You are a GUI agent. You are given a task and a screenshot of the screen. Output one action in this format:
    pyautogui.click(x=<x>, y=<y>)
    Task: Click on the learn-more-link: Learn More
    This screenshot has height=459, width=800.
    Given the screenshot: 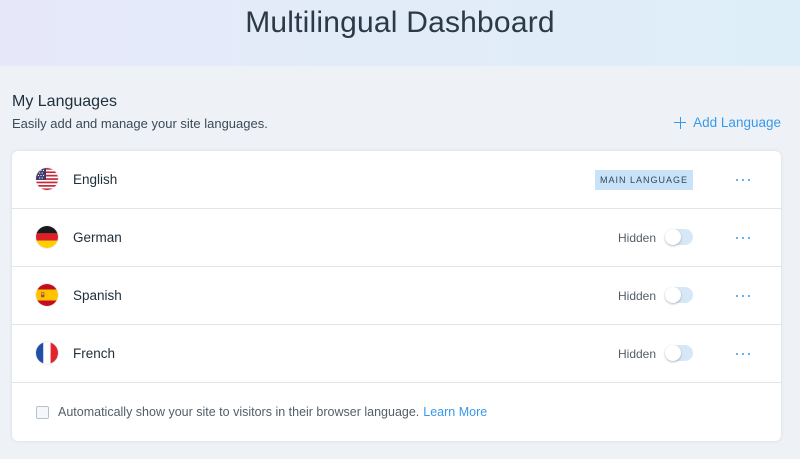 What is the action you would take?
    pyautogui.click(x=455, y=412)
    